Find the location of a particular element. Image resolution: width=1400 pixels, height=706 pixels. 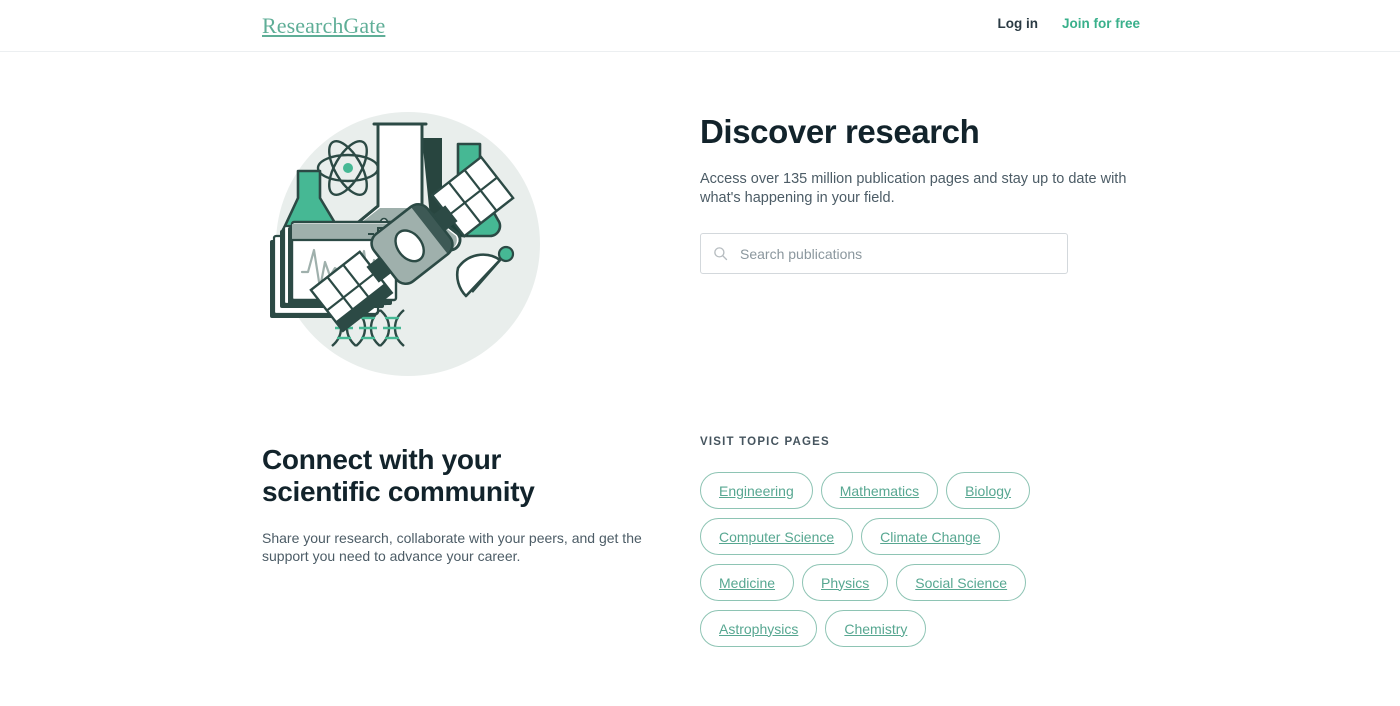

researchgate-logo: ResearchGate is located at coordinates (323, 26).